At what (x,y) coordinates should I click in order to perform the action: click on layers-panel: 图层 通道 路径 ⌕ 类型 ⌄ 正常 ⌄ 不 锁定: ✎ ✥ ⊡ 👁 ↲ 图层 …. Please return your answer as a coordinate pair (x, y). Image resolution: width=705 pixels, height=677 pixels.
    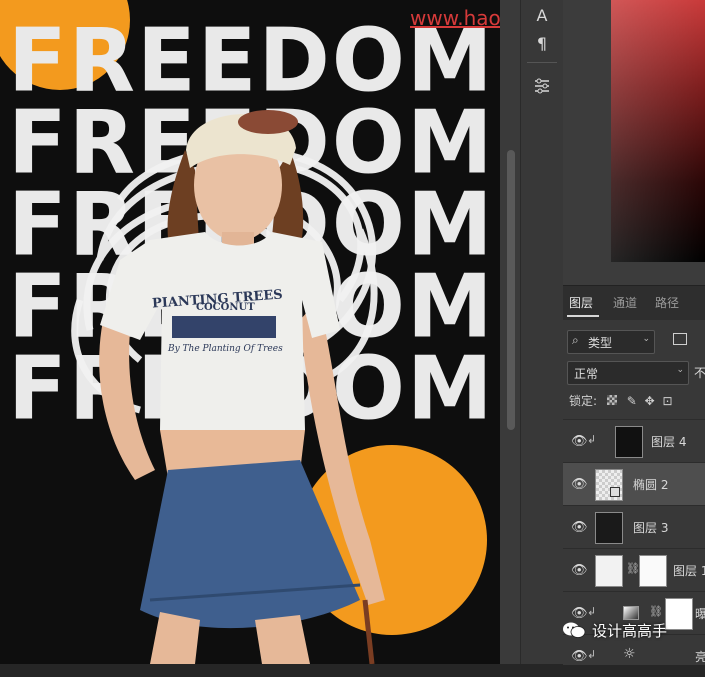
    Looking at the image, I should click on (634, 475).